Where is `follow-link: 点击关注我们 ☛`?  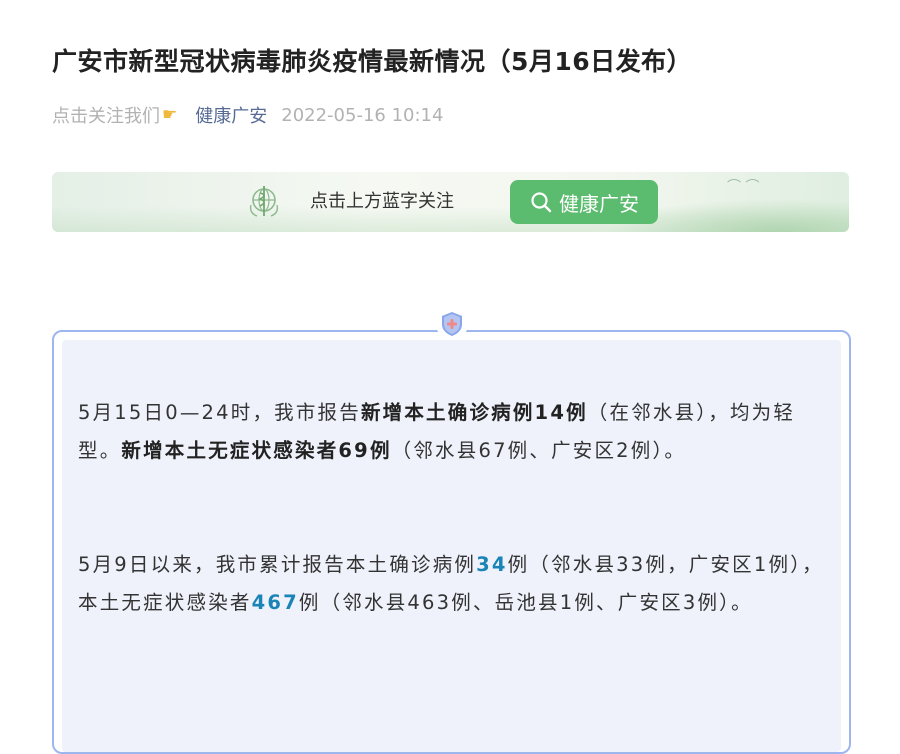
follow-link: 点击关注我们 ☛ is located at coordinates (114, 115).